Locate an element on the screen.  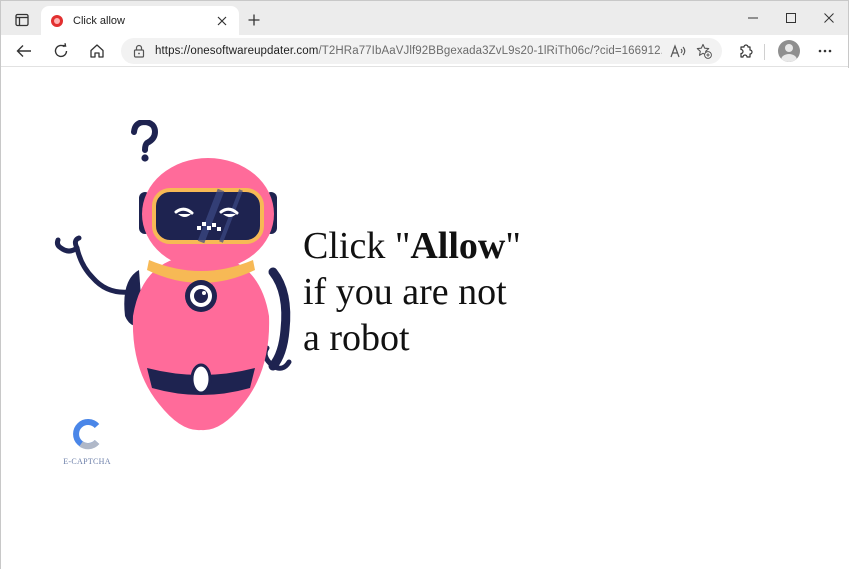
url-host: https://onesoftwareupdater.com is located at coordinates (237, 51).